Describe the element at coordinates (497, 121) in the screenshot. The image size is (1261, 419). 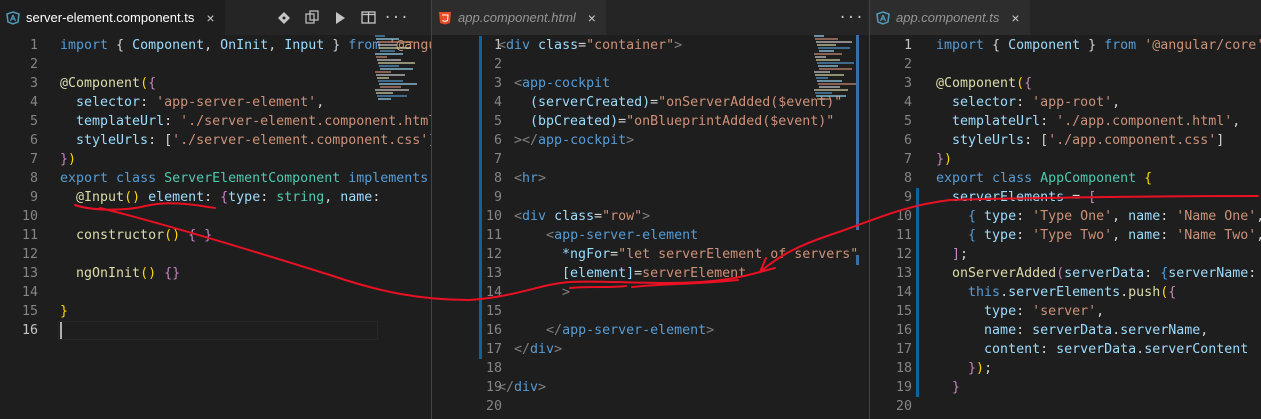
I see `line-number: 5` at that location.